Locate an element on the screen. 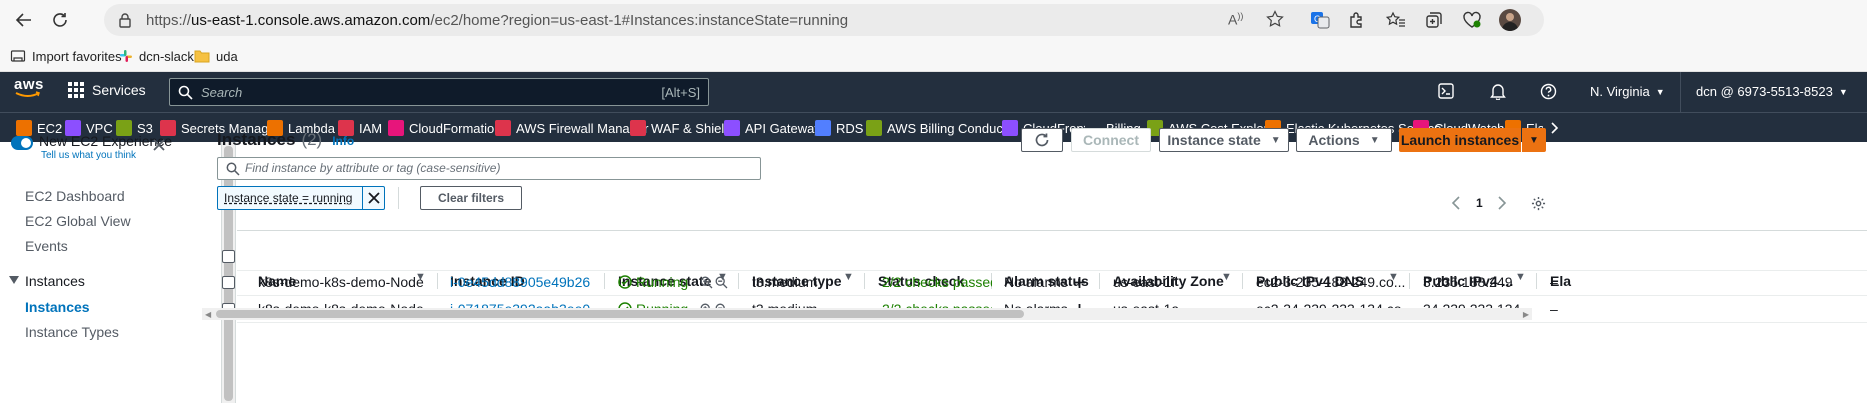 Image resolution: width=1867 pixels, height=403 pixels. waf-shield-icon is located at coordinates (638, 128).